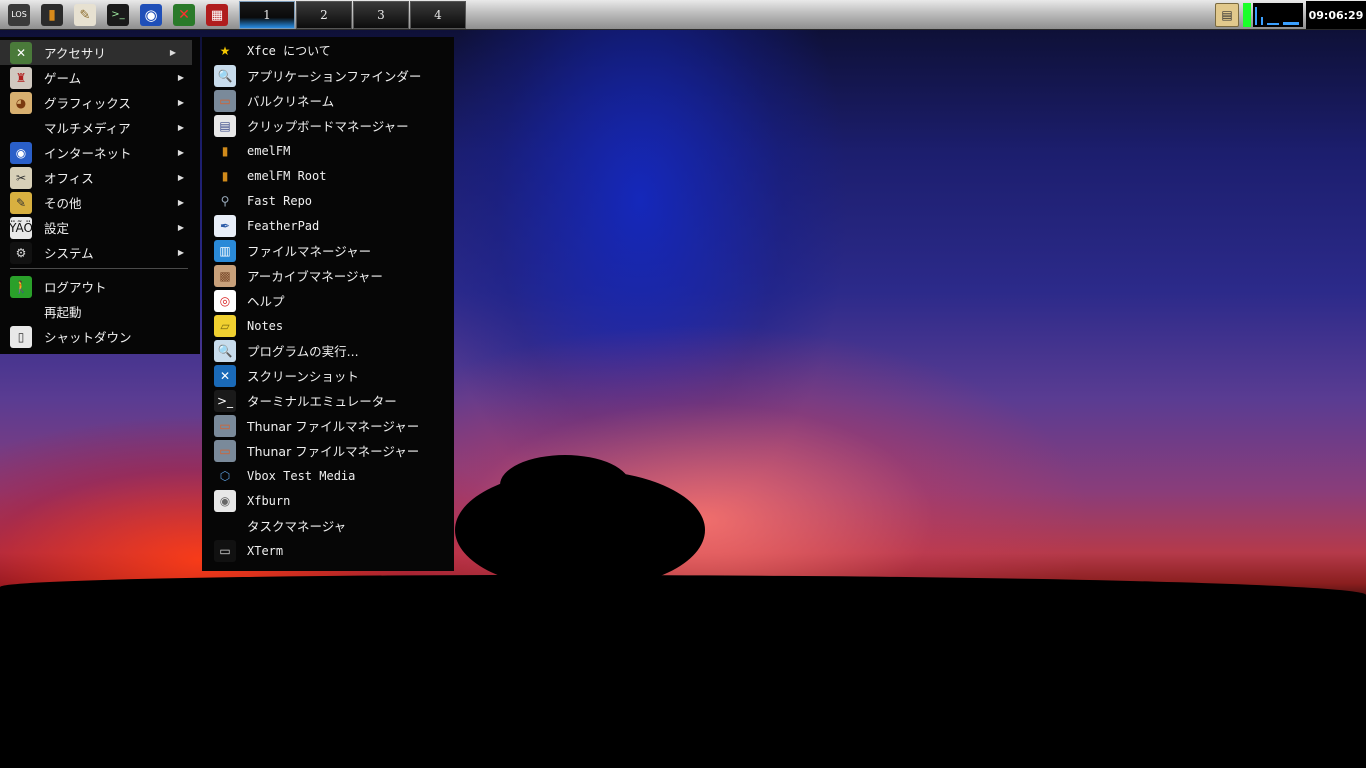  What do you see at coordinates (225, 175) in the screenshot?
I see `emelfm-root-icon: ▮` at bounding box center [225, 175].